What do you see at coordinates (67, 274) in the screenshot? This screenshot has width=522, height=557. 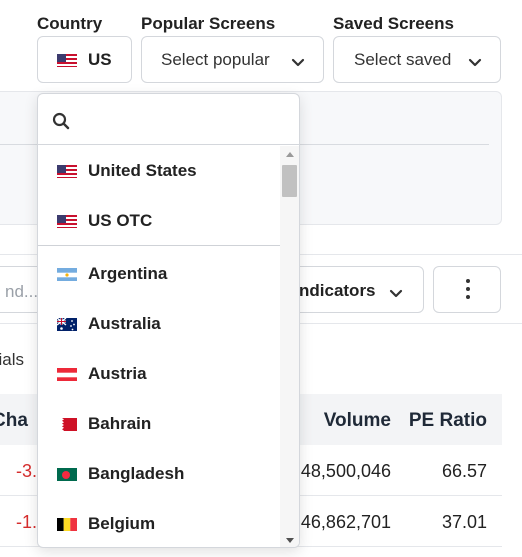 I see `argentina-flag-icon` at bounding box center [67, 274].